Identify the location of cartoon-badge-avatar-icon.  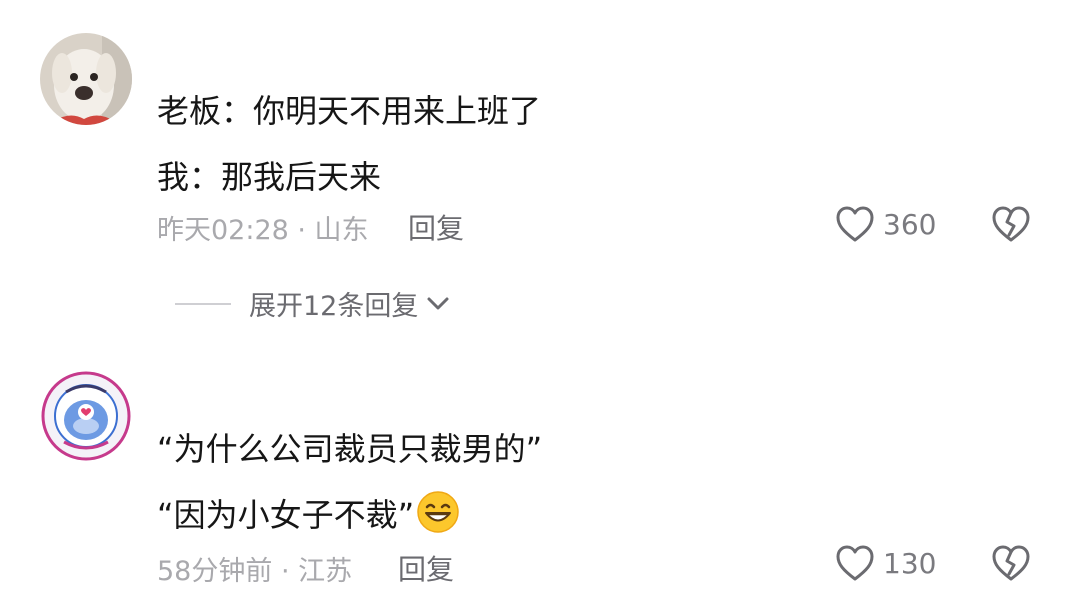
(86, 416).